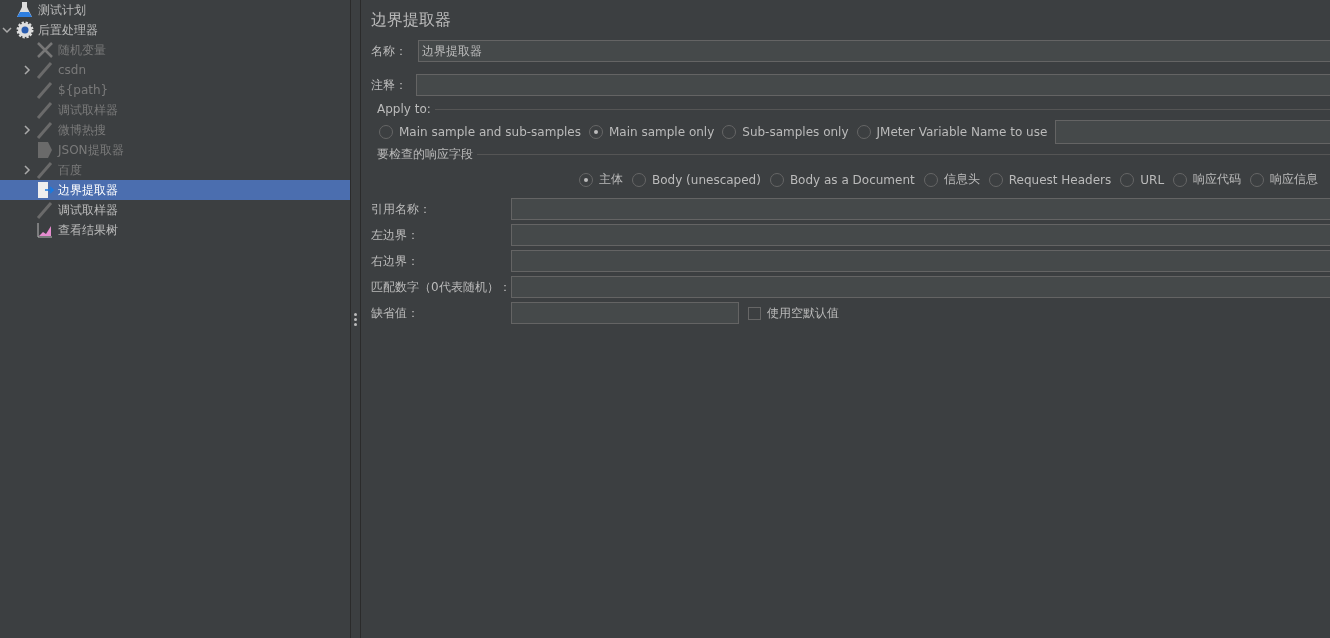  Describe the element at coordinates (175, 10) in the screenshot. I see `tree-item: 测试计划` at that location.